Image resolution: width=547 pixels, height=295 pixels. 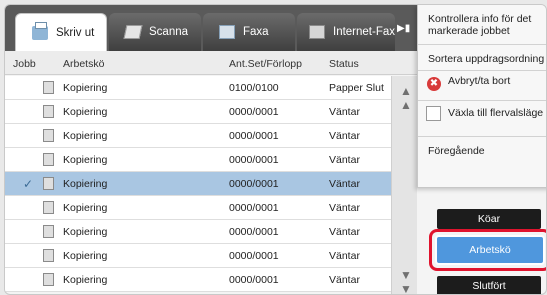 I want to click on tab-bar: Skriv ut Scanna Faxa Internet-Fax ▶▮, so click(x=211, y=28).